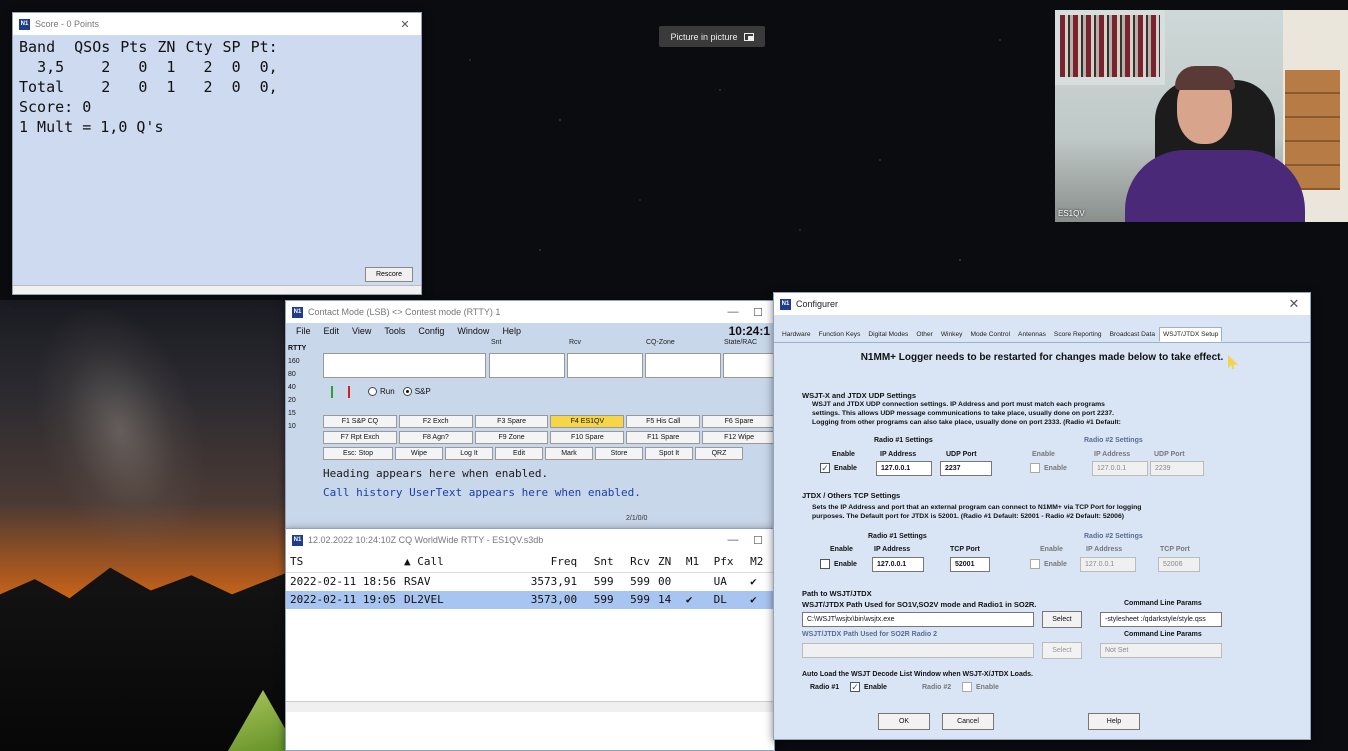 This screenshot has width=1348, height=751. I want to click on f4-button: F4 ES1QV, so click(587, 421).